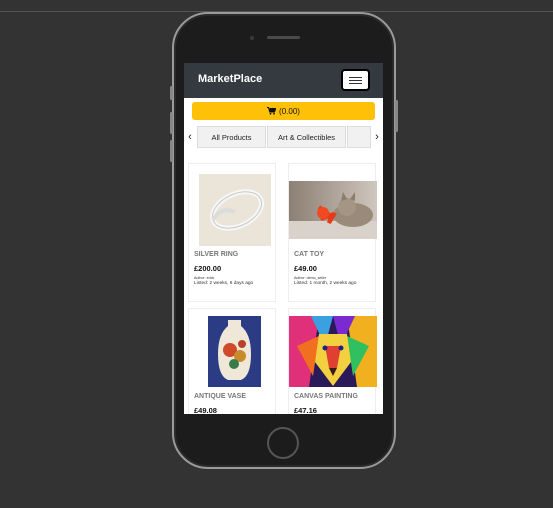 This screenshot has height=508, width=553. Describe the element at coordinates (216, 254) in the screenshot. I see `product-title: SILVER RING` at that location.